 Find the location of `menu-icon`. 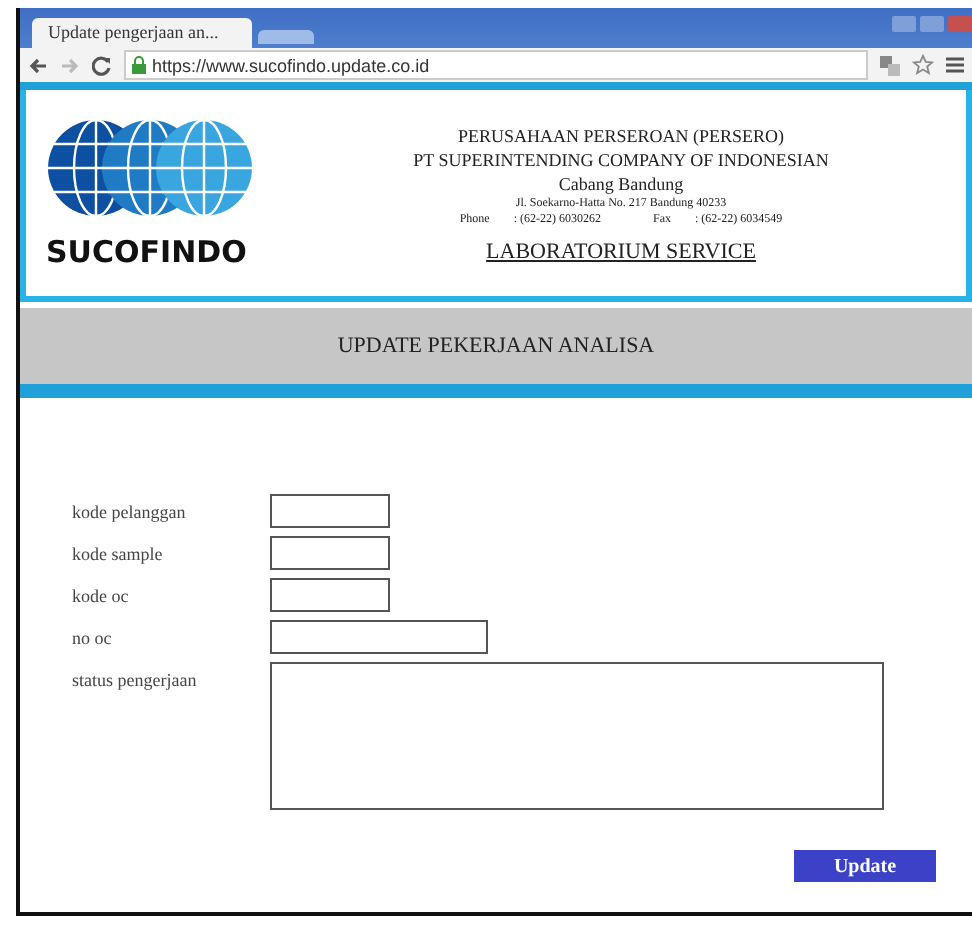

menu-icon is located at coordinates (955, 65).